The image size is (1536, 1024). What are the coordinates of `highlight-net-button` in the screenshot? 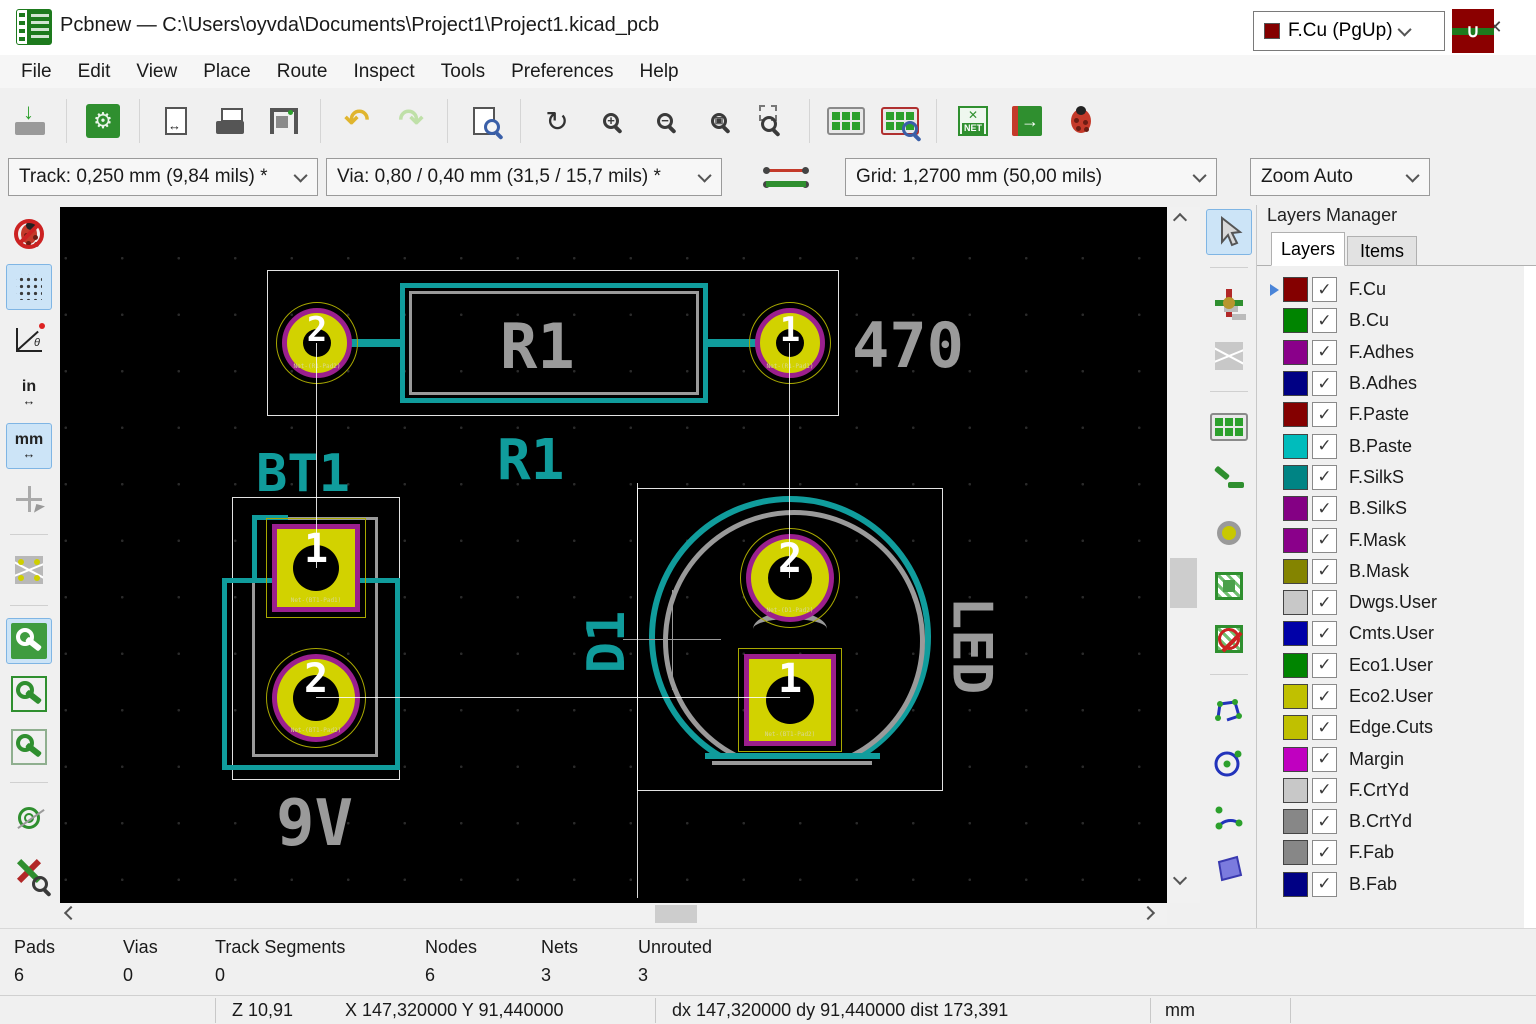 It's located at (1229, 303).